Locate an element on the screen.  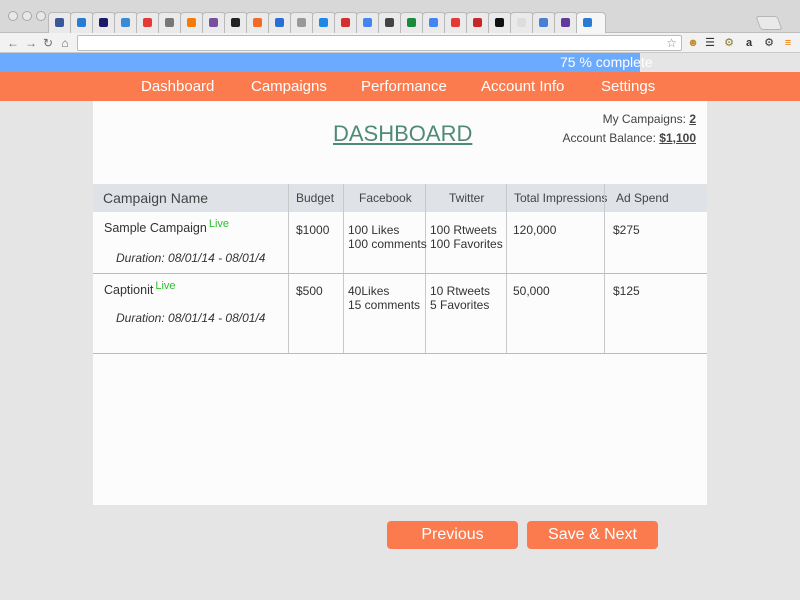
nav-dashboard: Dashboard is located at coordinates (177, 87).